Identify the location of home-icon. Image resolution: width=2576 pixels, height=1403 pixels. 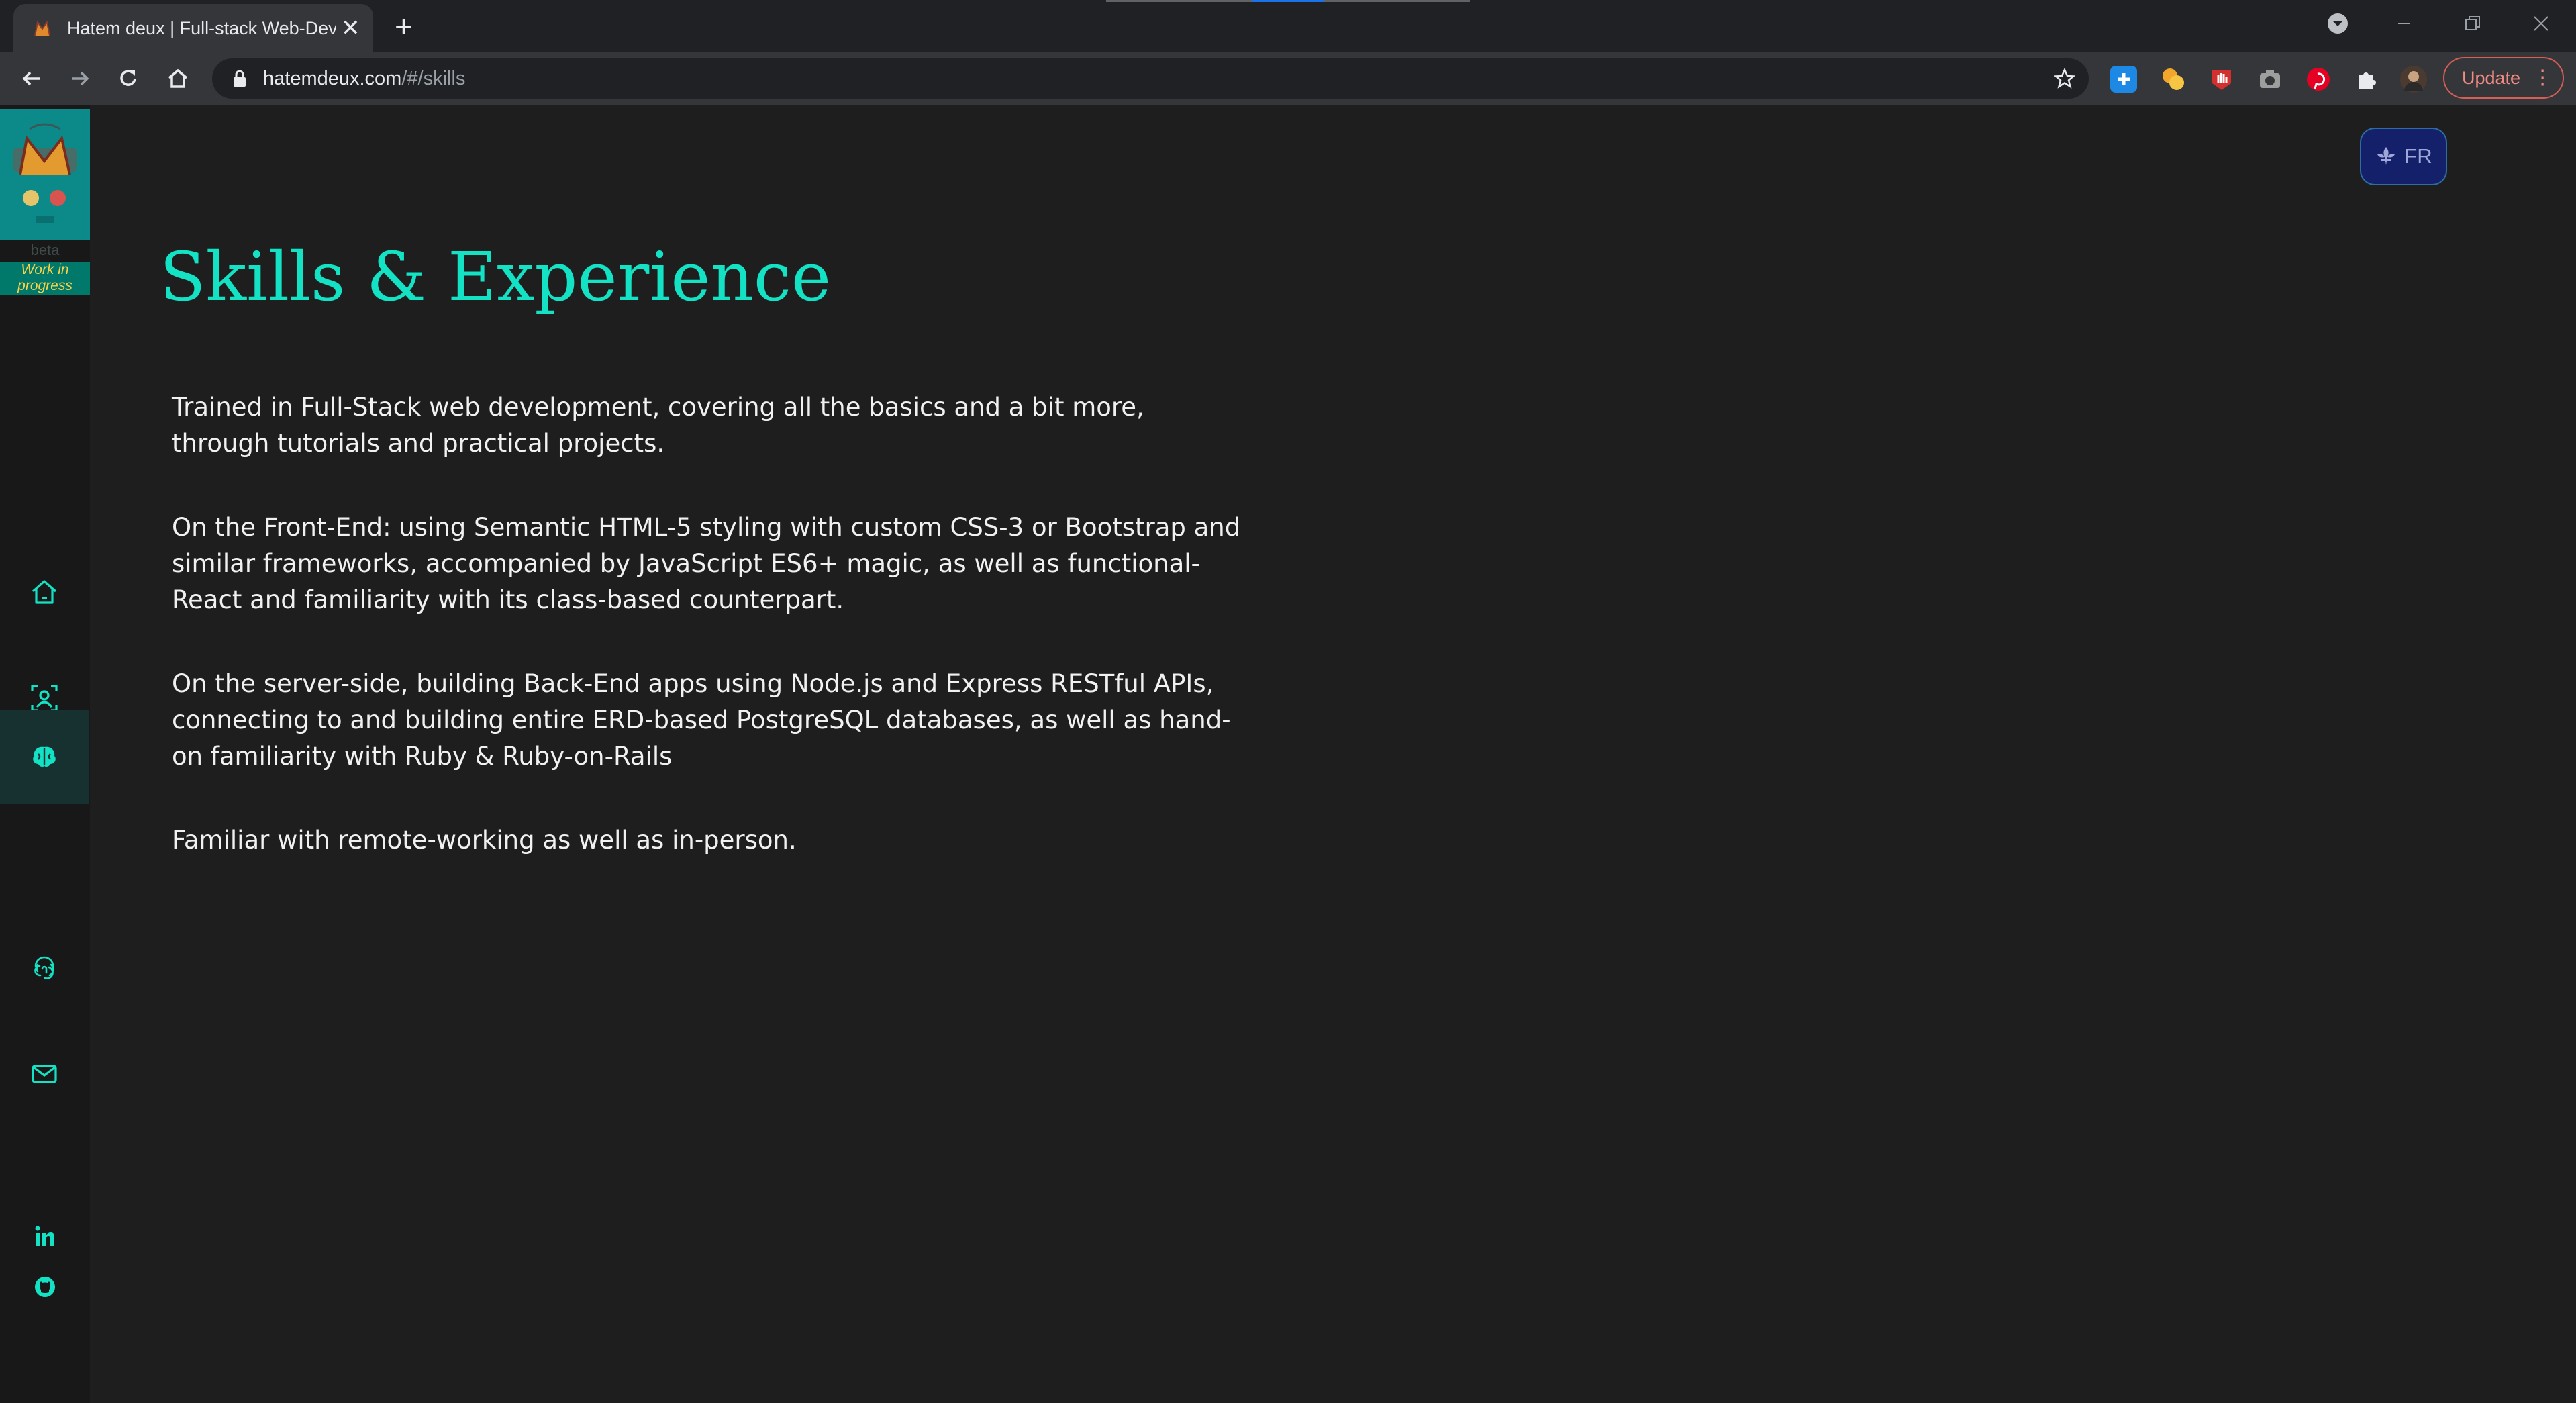
(44, 592).